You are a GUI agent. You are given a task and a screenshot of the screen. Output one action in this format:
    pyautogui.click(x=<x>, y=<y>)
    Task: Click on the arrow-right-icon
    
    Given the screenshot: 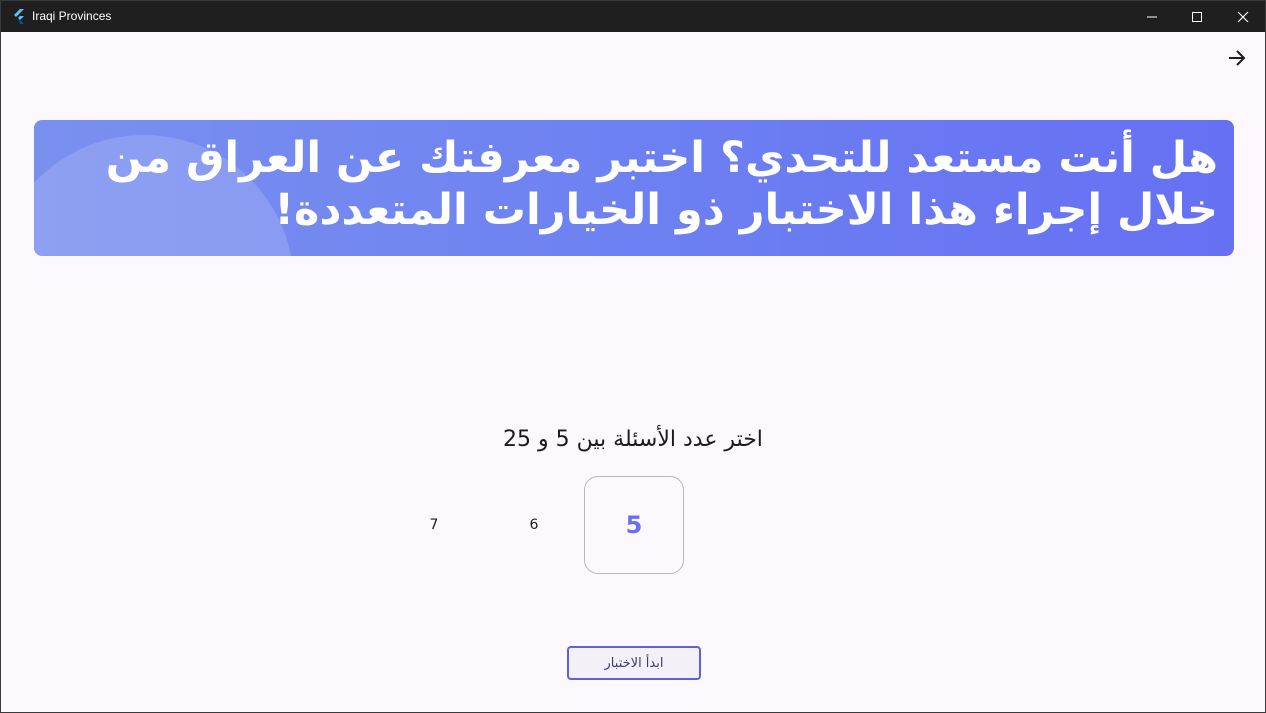 What is the action you would take?
    pyautogui.click(x=1237, y=60)
    